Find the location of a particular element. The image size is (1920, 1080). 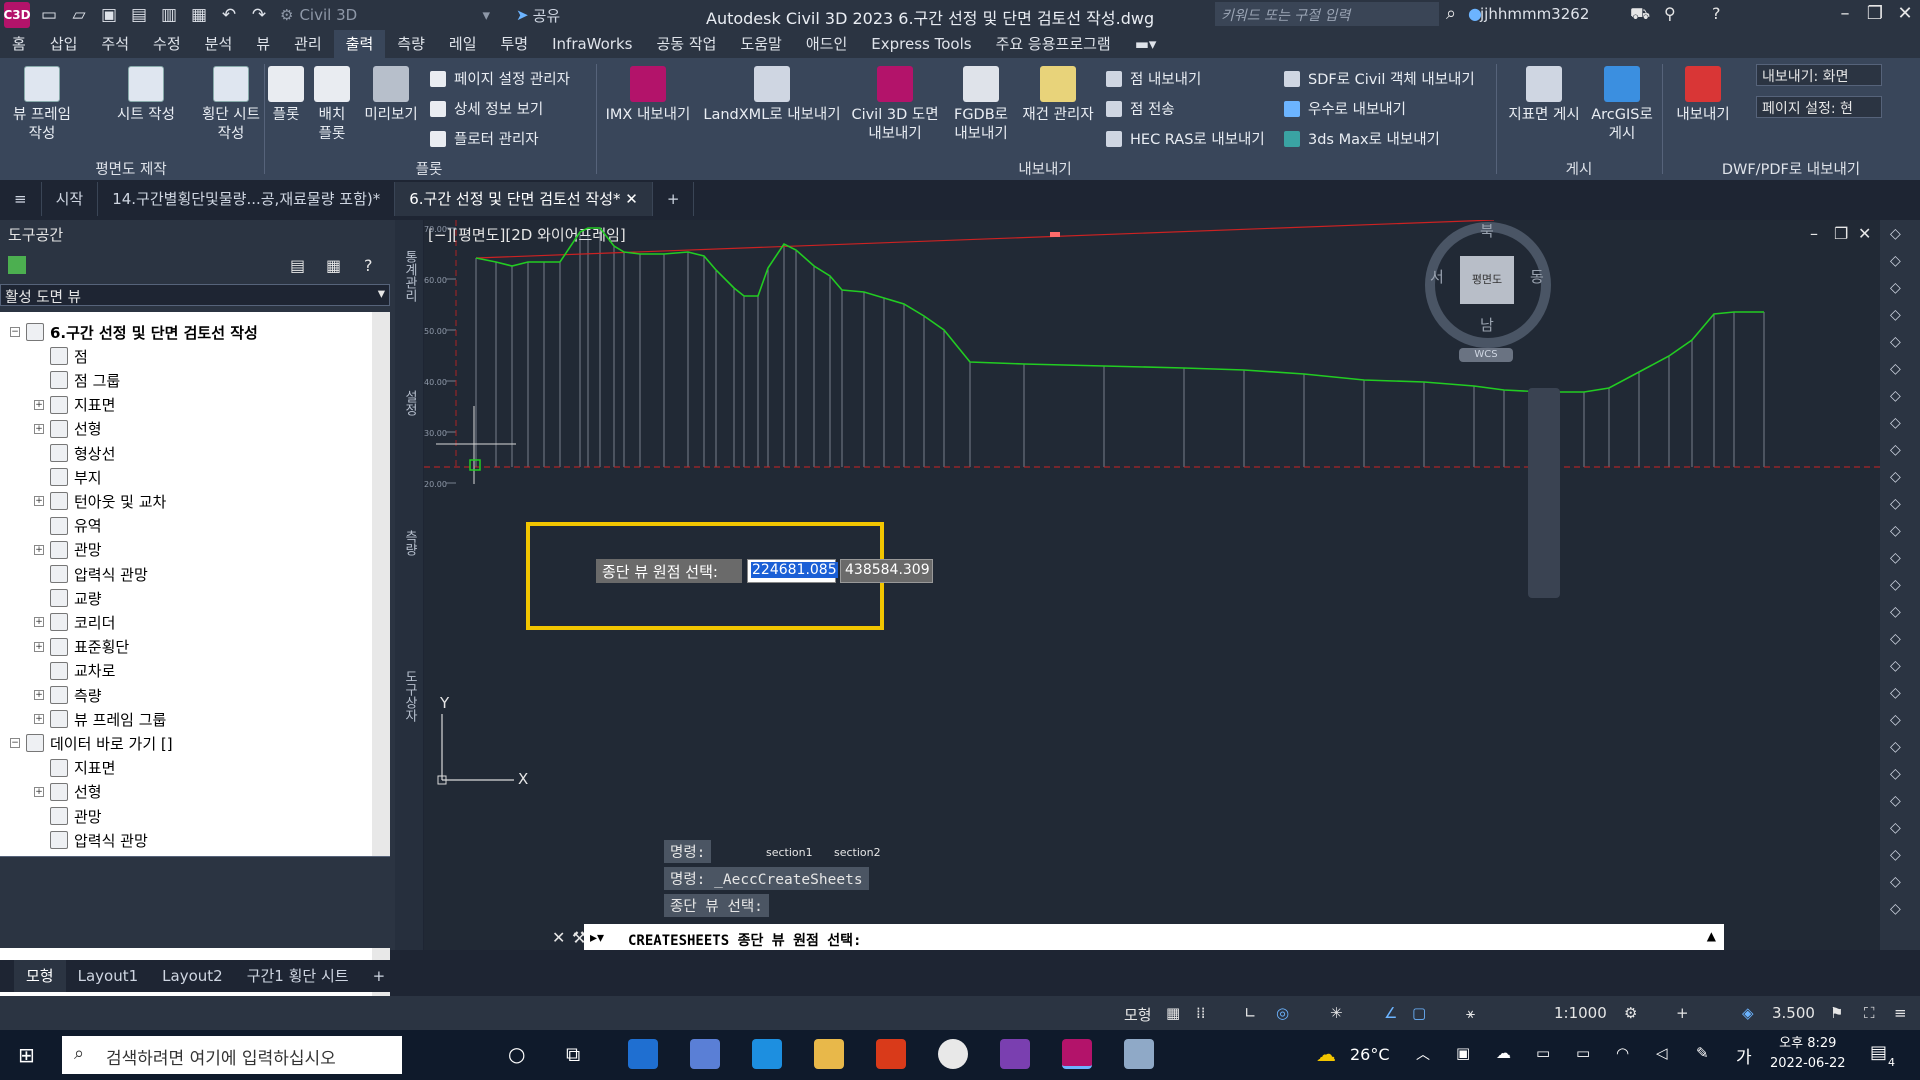

tree-item: 압력식 관망 is located at coordinates (91, 574).